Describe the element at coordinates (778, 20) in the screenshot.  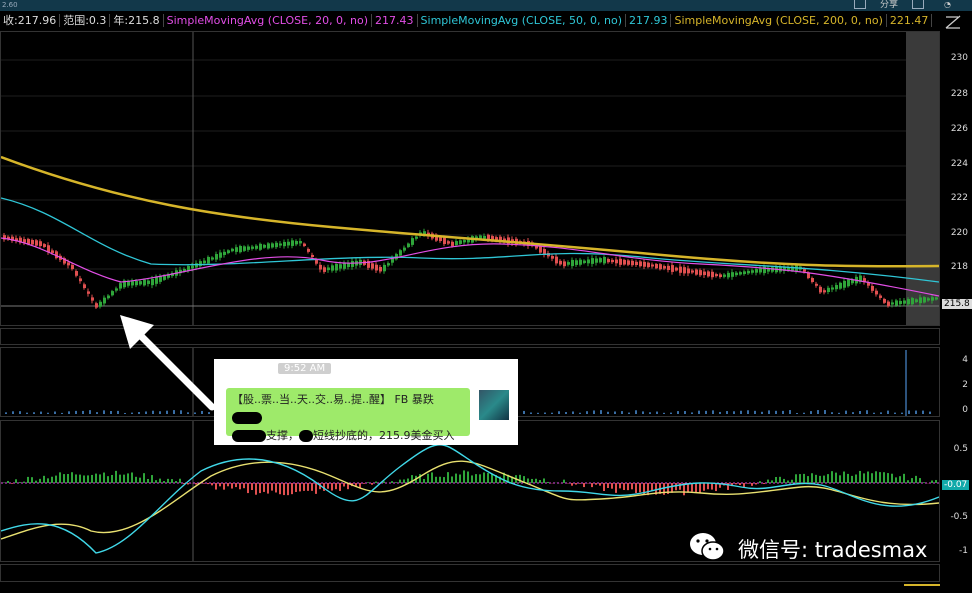
I see `legend-sma200-label: SimpleMovingAvg (CLOSE, 200, 0, no)` at that location.